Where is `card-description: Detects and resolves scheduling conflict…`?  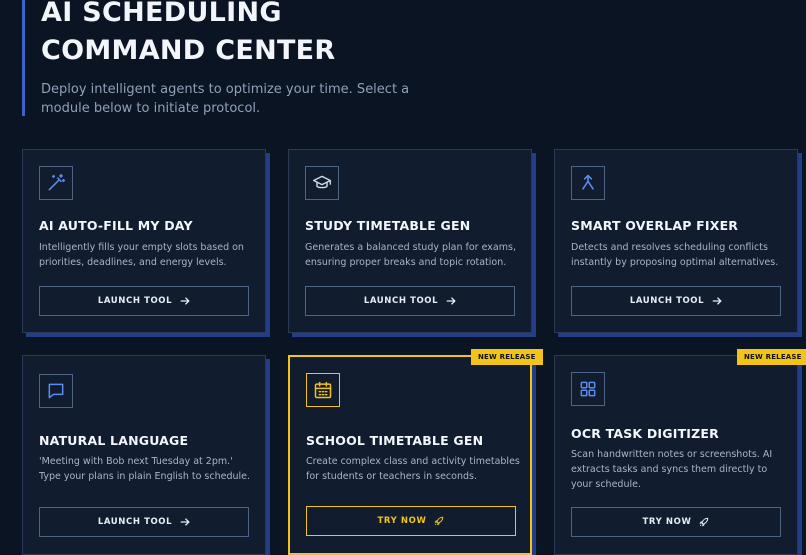 card-description: Detects and resolves scheduling conflict… is located at coordinates (675, 255).